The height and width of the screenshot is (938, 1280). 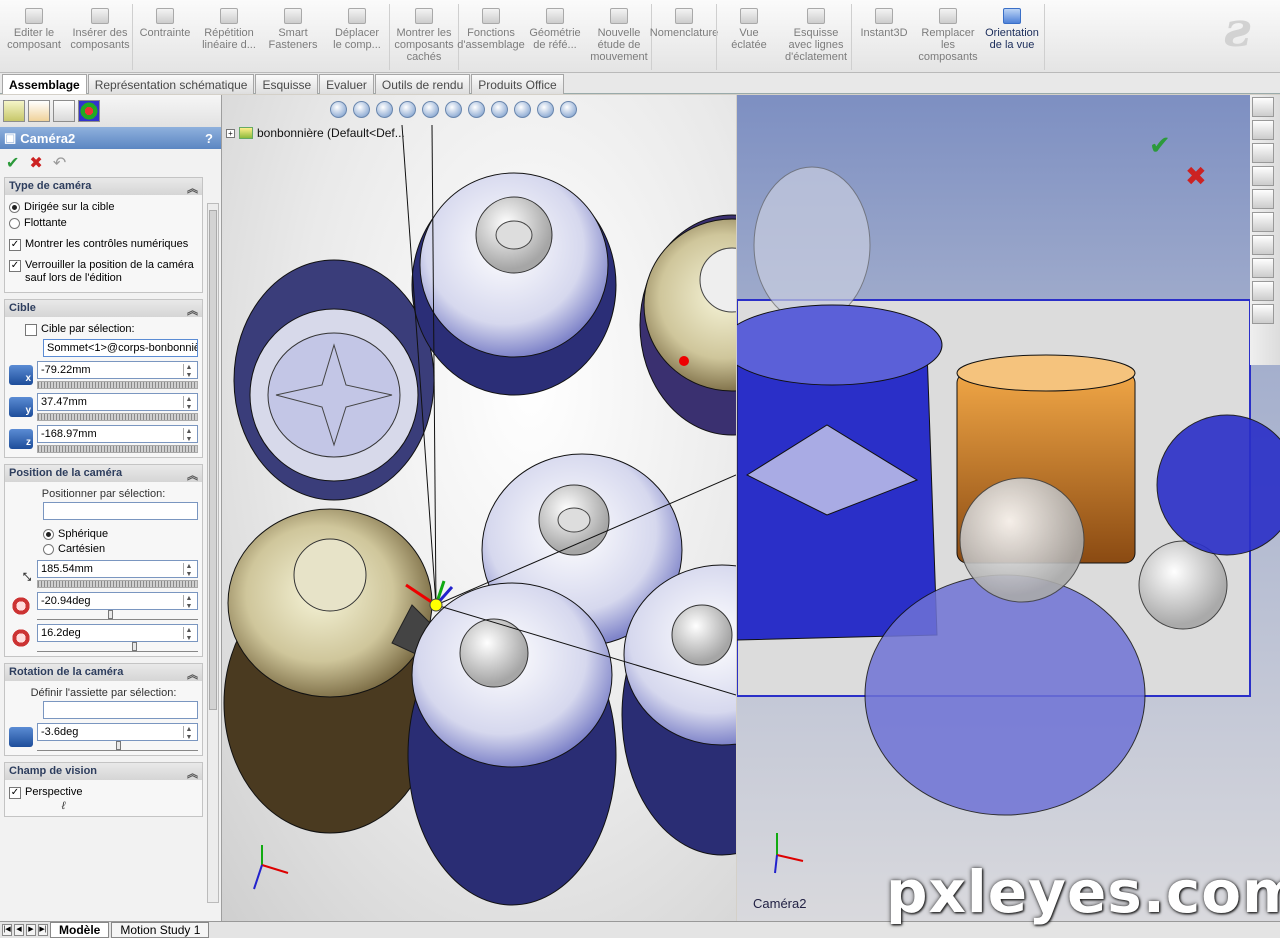 I want to click on home-icon, so click(x=1263, y=130).